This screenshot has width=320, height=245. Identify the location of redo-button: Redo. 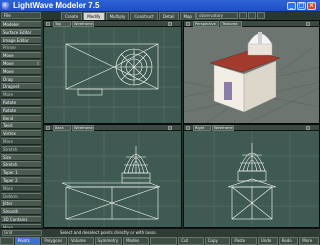
(288, 241).